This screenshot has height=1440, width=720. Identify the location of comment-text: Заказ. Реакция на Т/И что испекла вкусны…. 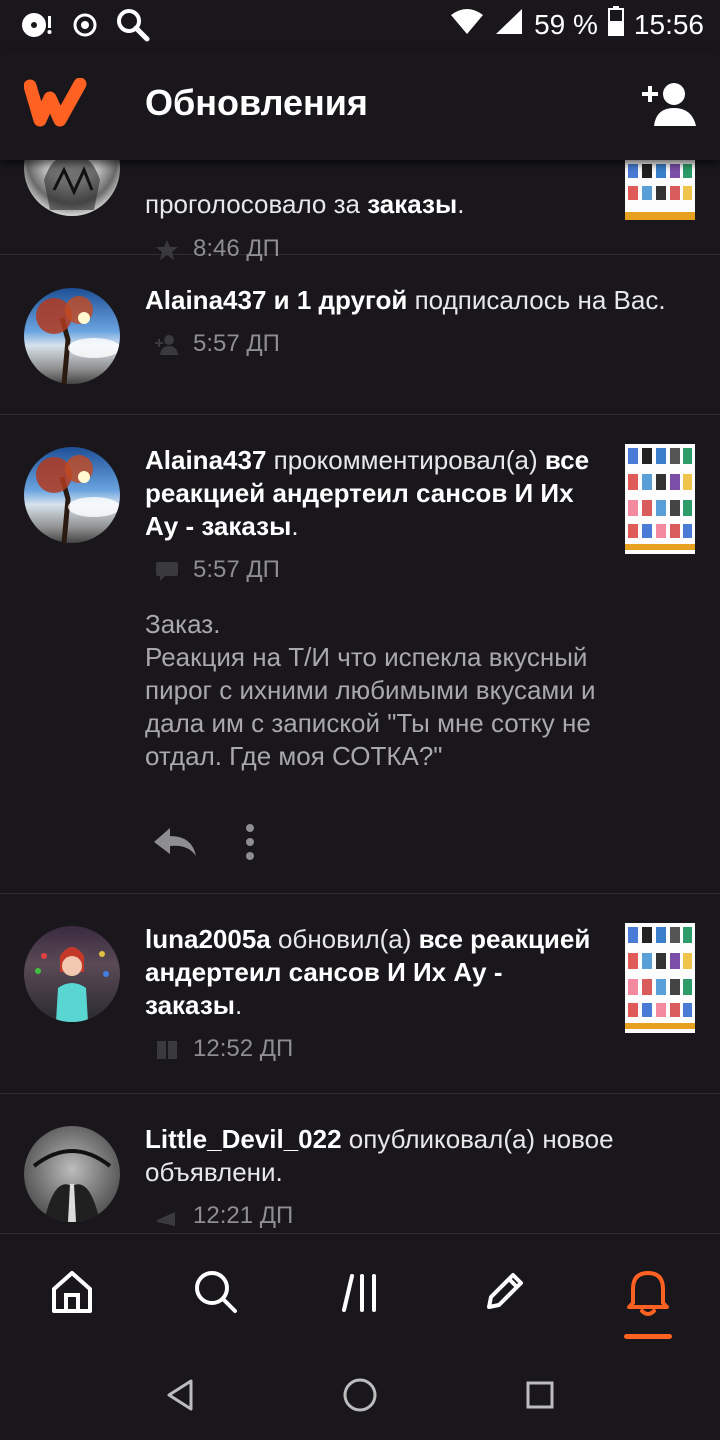
(370, 690).